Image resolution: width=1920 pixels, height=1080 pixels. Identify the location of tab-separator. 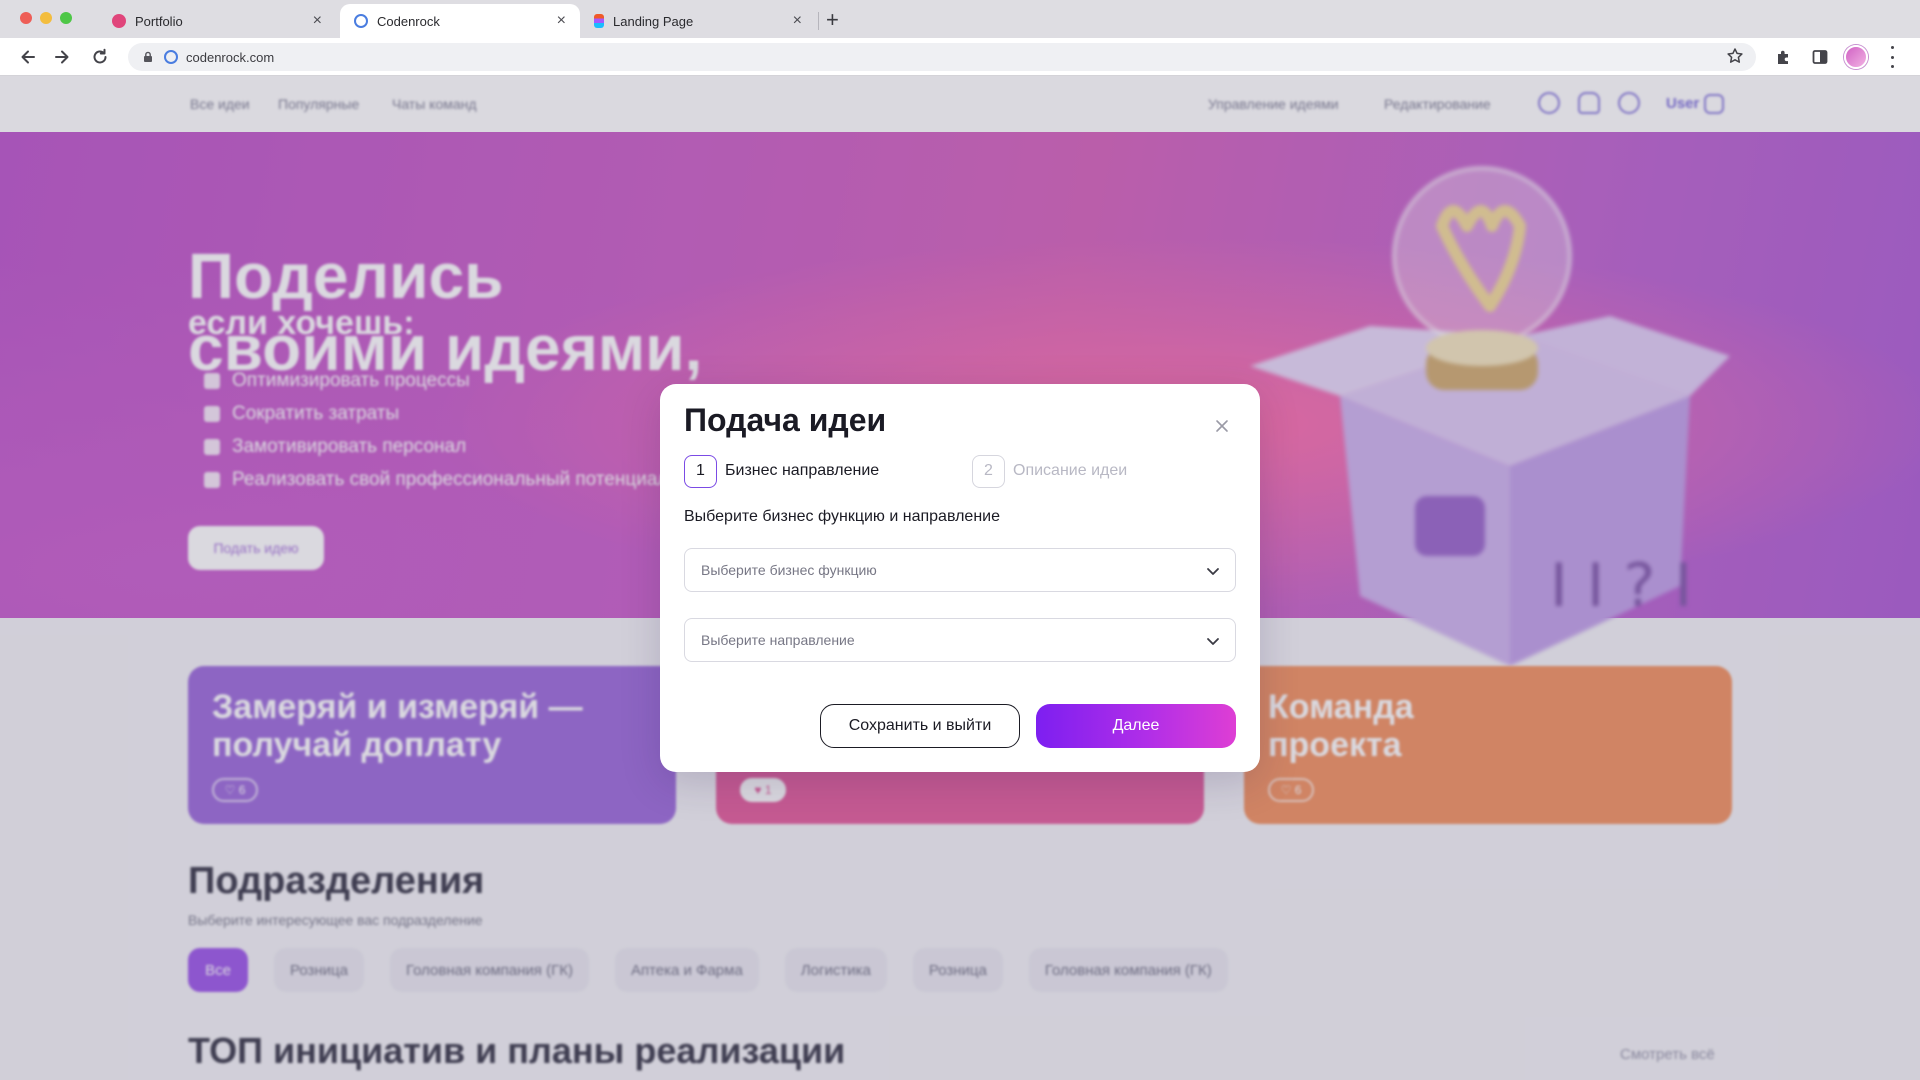
(818, 21).